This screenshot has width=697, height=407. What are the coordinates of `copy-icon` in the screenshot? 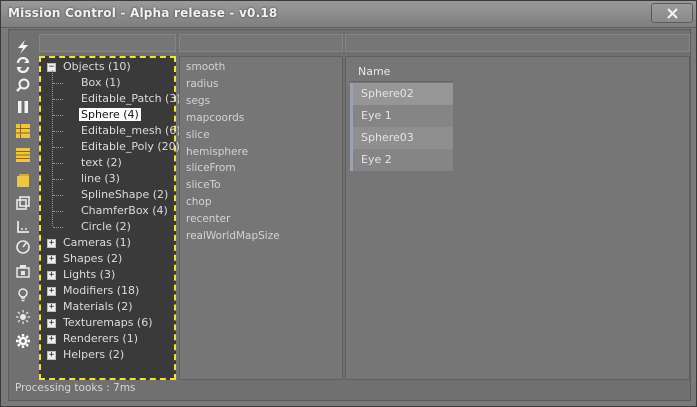 It's located at (23, 203).